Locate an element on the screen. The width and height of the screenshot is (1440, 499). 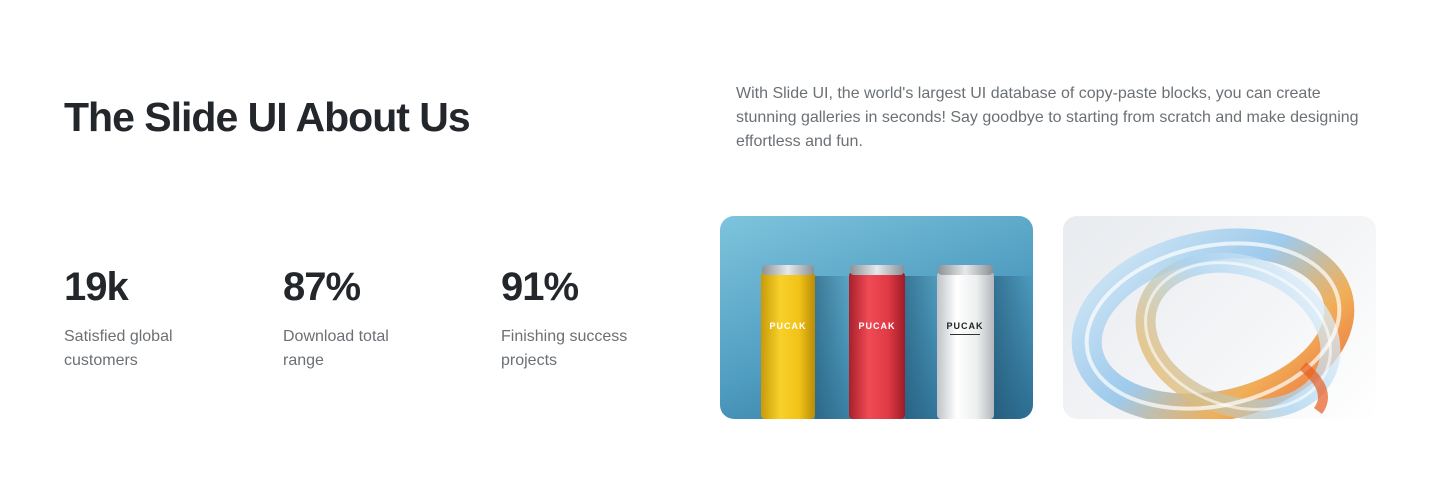
stat-label-line-2: projects is located at coordinates (529, 360).